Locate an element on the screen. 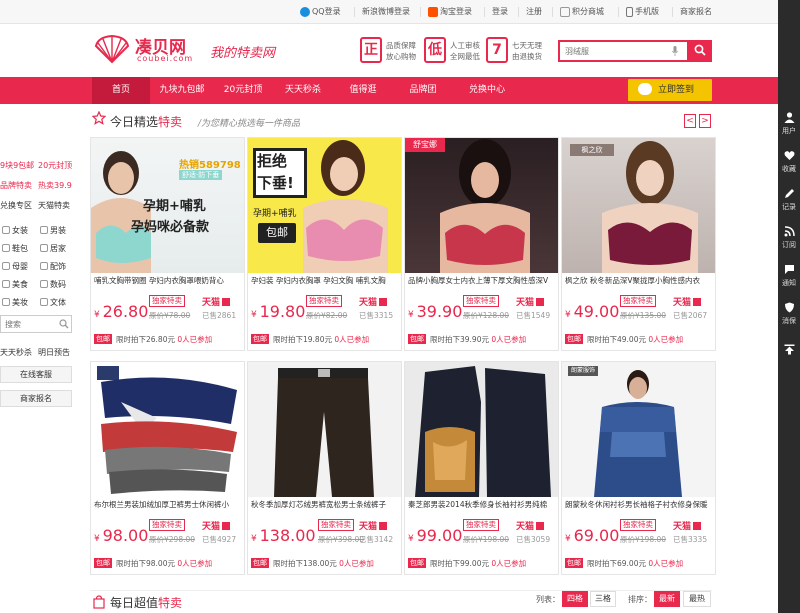 This screenshot has width=800, height=613. section-today-header: 今日精选特卖 /为您精心挑选每一件商品 is located at coordinates (401, 120).